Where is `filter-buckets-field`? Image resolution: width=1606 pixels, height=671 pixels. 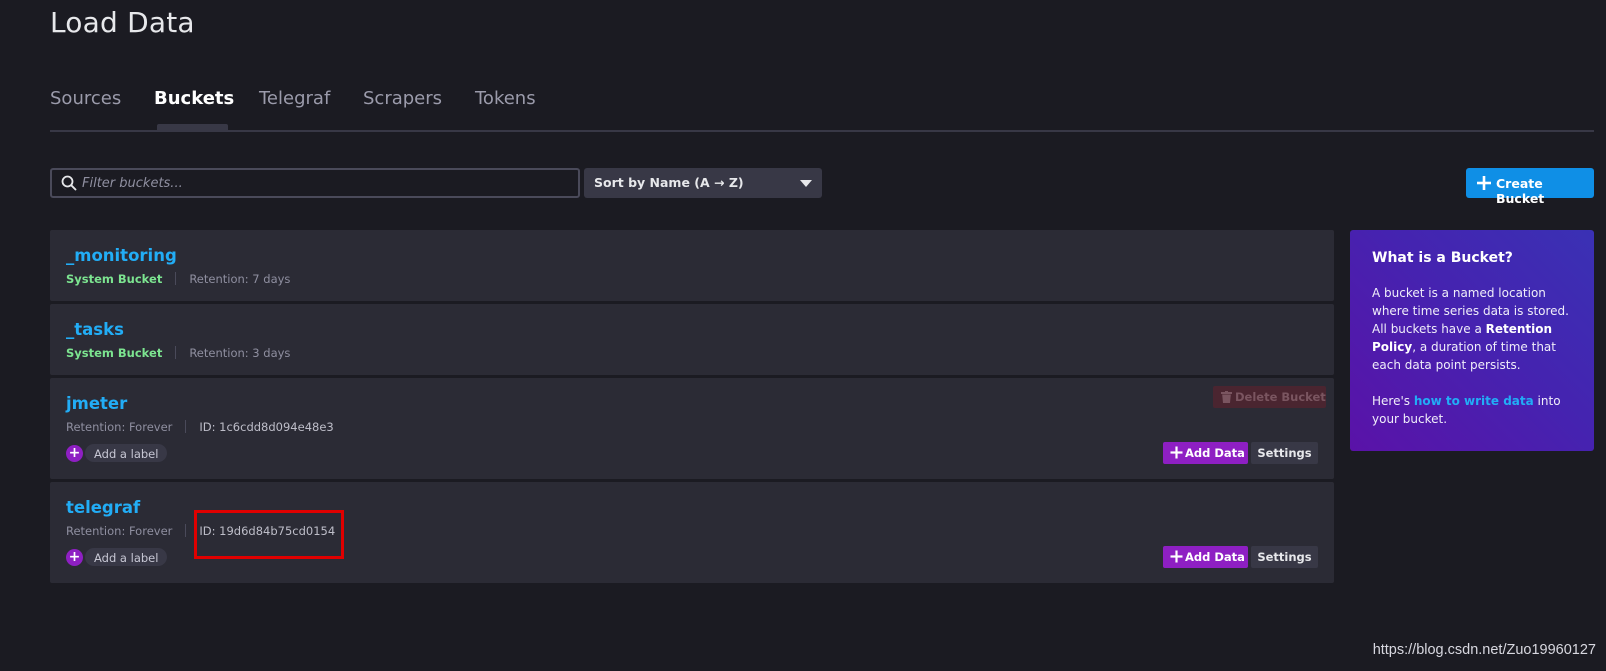
filter-buckets-field is located at coordinates (315, 183).